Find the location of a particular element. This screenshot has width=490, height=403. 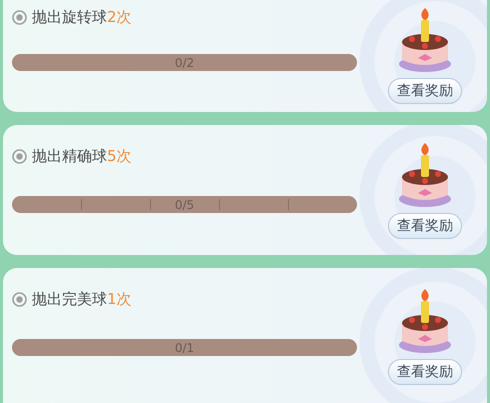

task-title: 抛出完美球 is located at coordinates (69, 299).